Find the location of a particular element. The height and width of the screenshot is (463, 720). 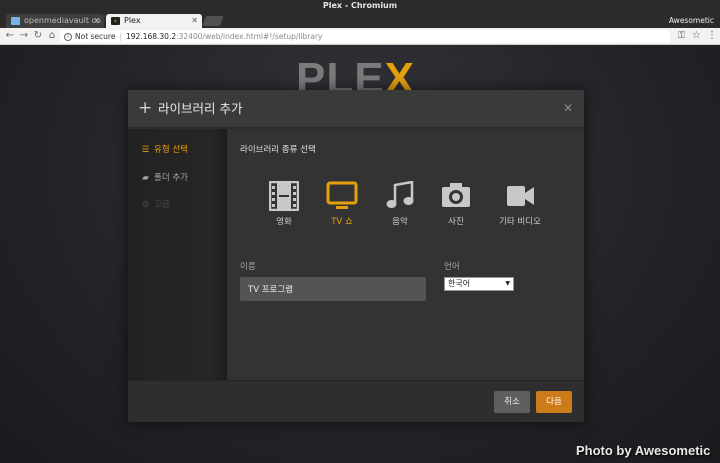

url-path: :32400/web/index.html#!/setup/library is located at coordinates (249, 36).